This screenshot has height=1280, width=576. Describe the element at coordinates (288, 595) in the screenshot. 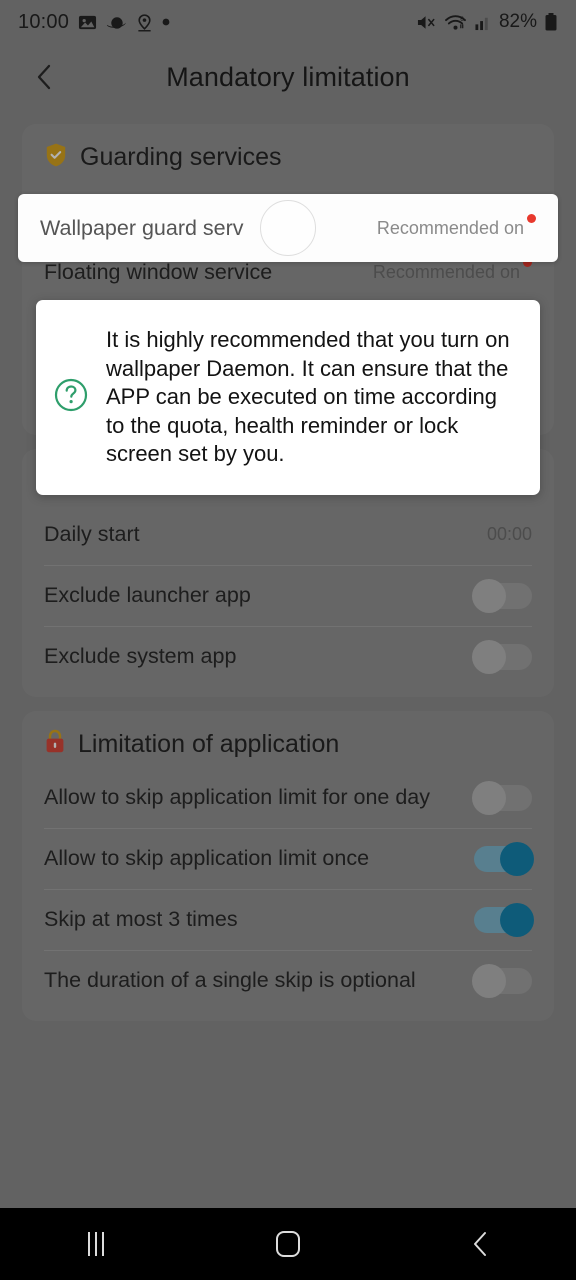

I see `row-exclude-launcher-app: Exclude launcher app` at that location.